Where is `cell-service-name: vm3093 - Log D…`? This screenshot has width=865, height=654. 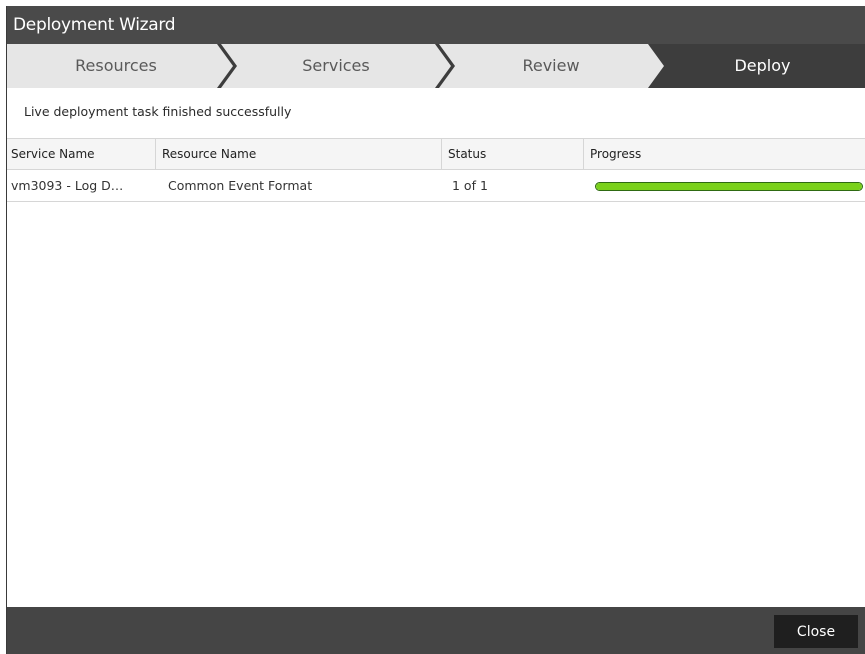 cell-service-name: vm3093 - Log D… is located at coordinates (67, 185).